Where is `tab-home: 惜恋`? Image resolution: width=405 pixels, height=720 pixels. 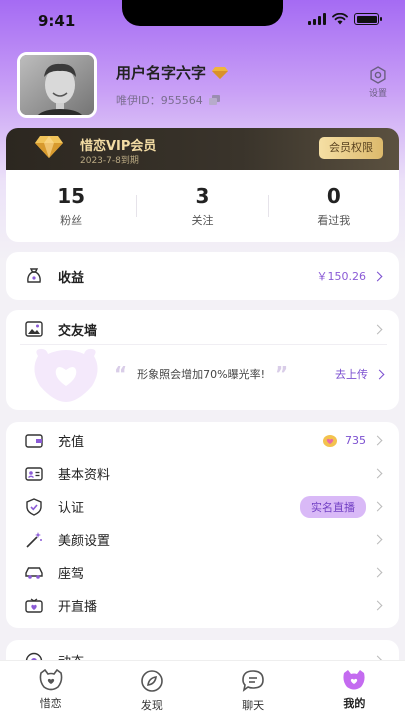 tab-home: 惜恋 is located at coordinates (50, 690).